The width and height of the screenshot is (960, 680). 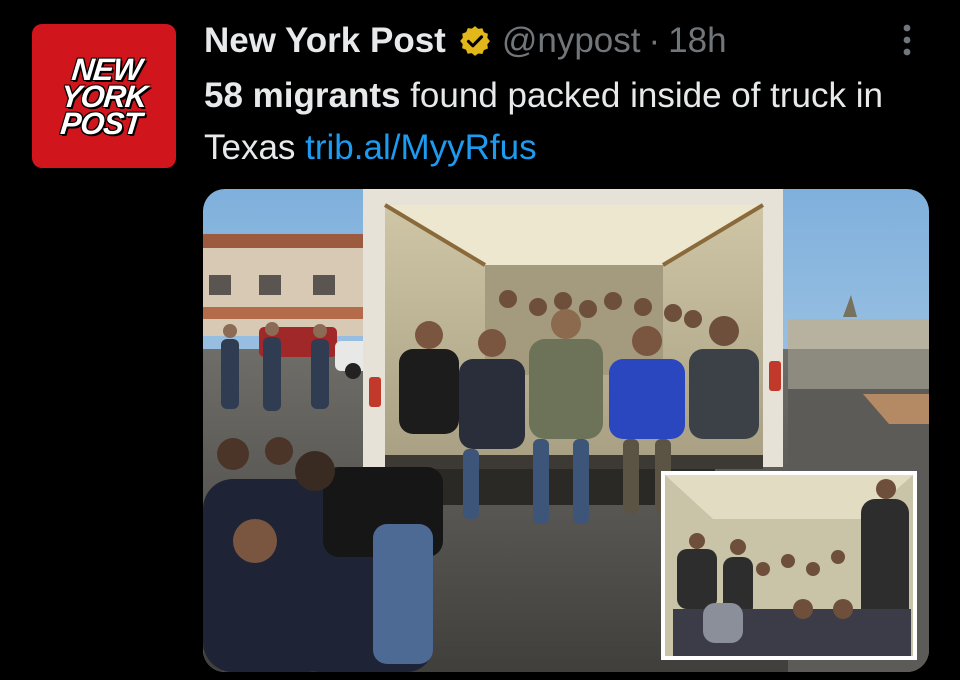 What do you see at coordinates (302, 95) in the screenshot?
I see `tweet-text-bold: 58 migrants` at bounding box center [302, 95].